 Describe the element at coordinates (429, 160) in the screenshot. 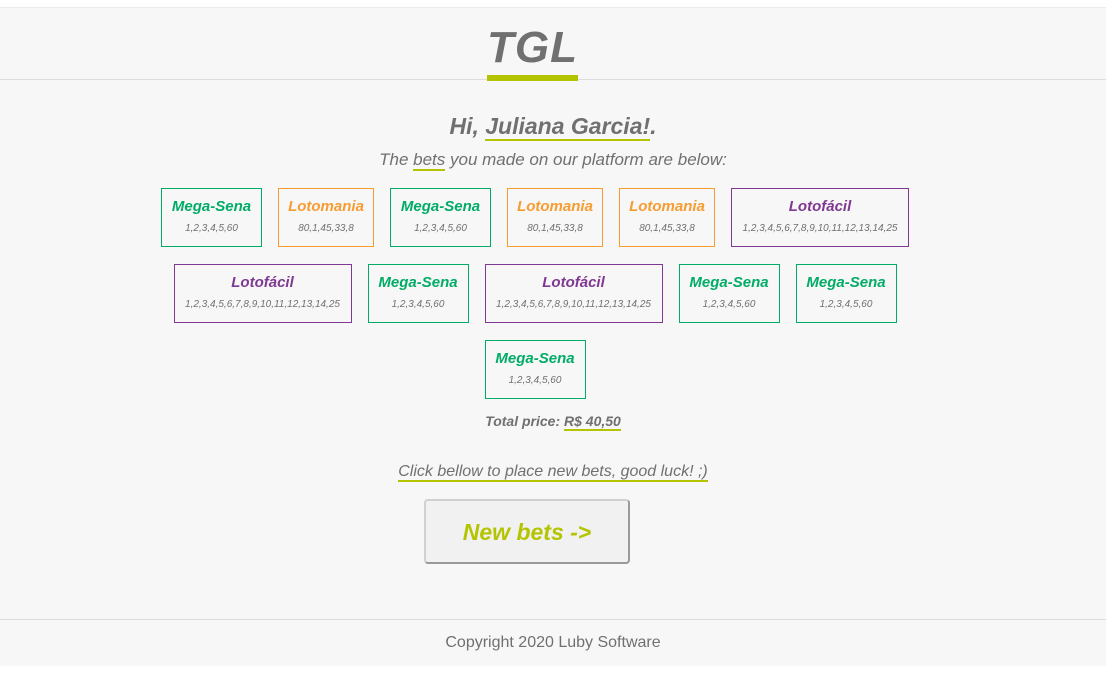

I see `bets-link: bets` at that location.